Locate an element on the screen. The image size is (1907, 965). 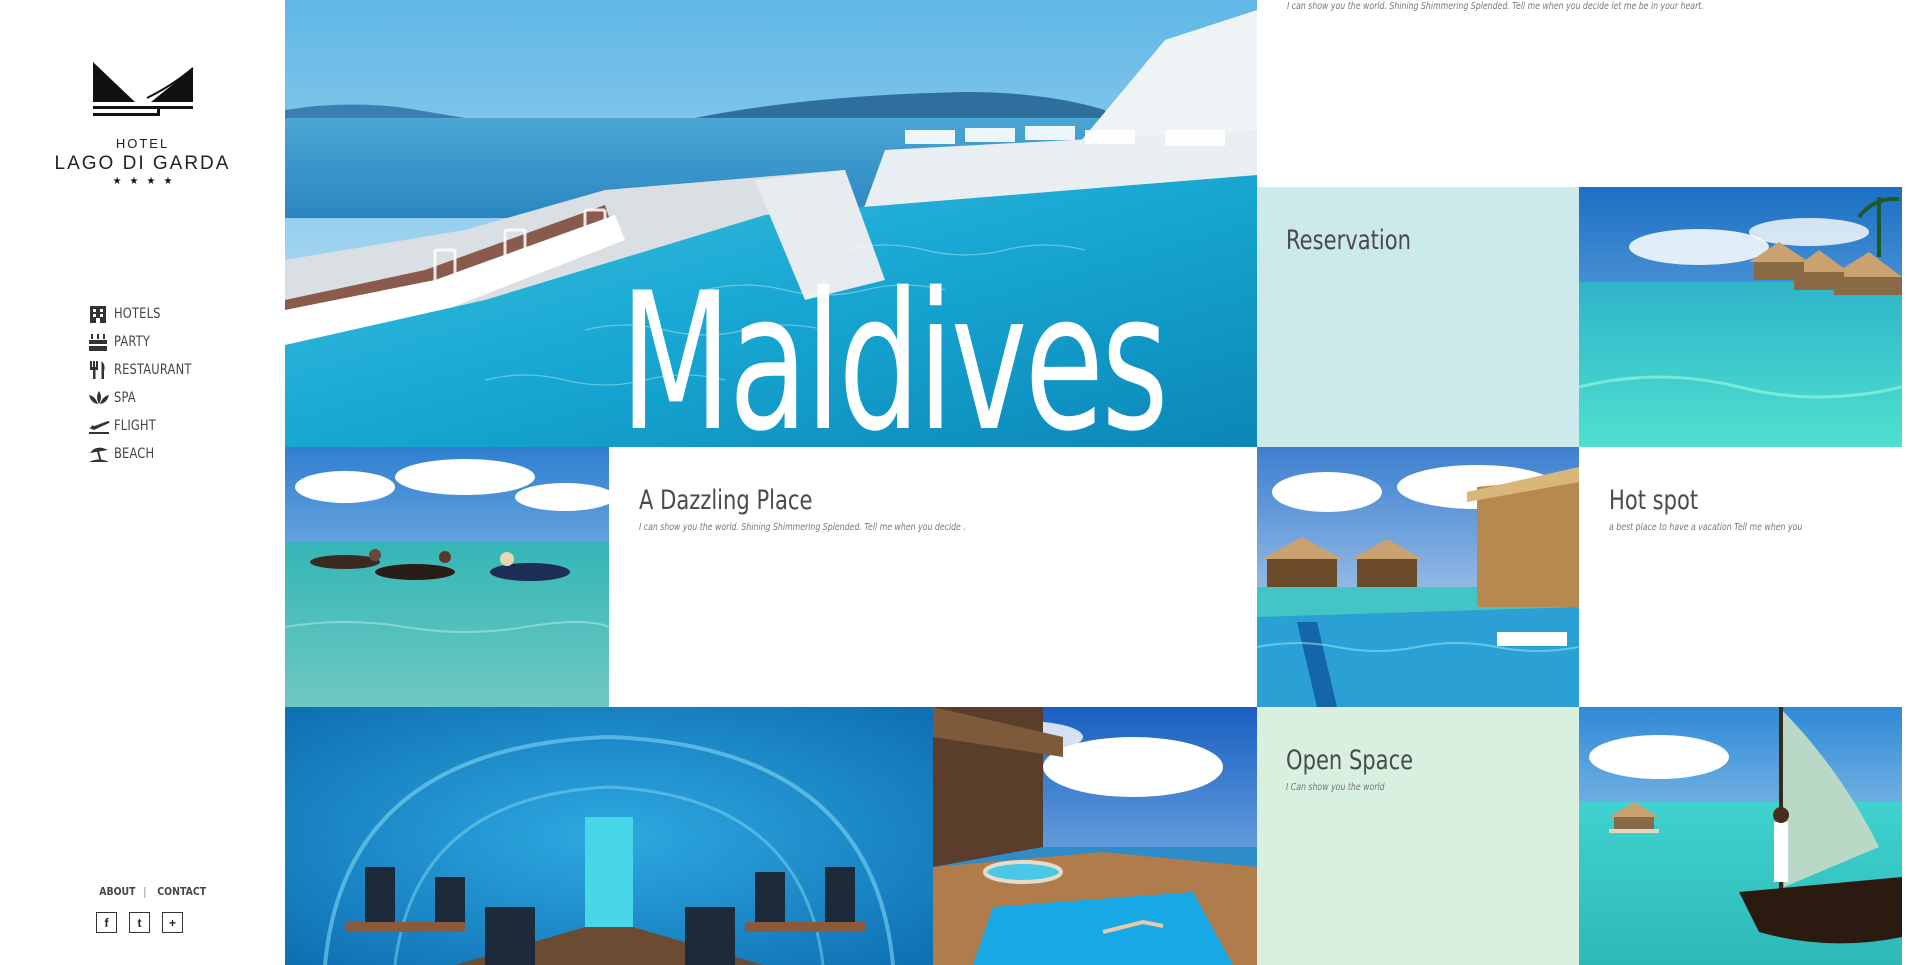
lotus-icon is located at coordinates (101, 398).